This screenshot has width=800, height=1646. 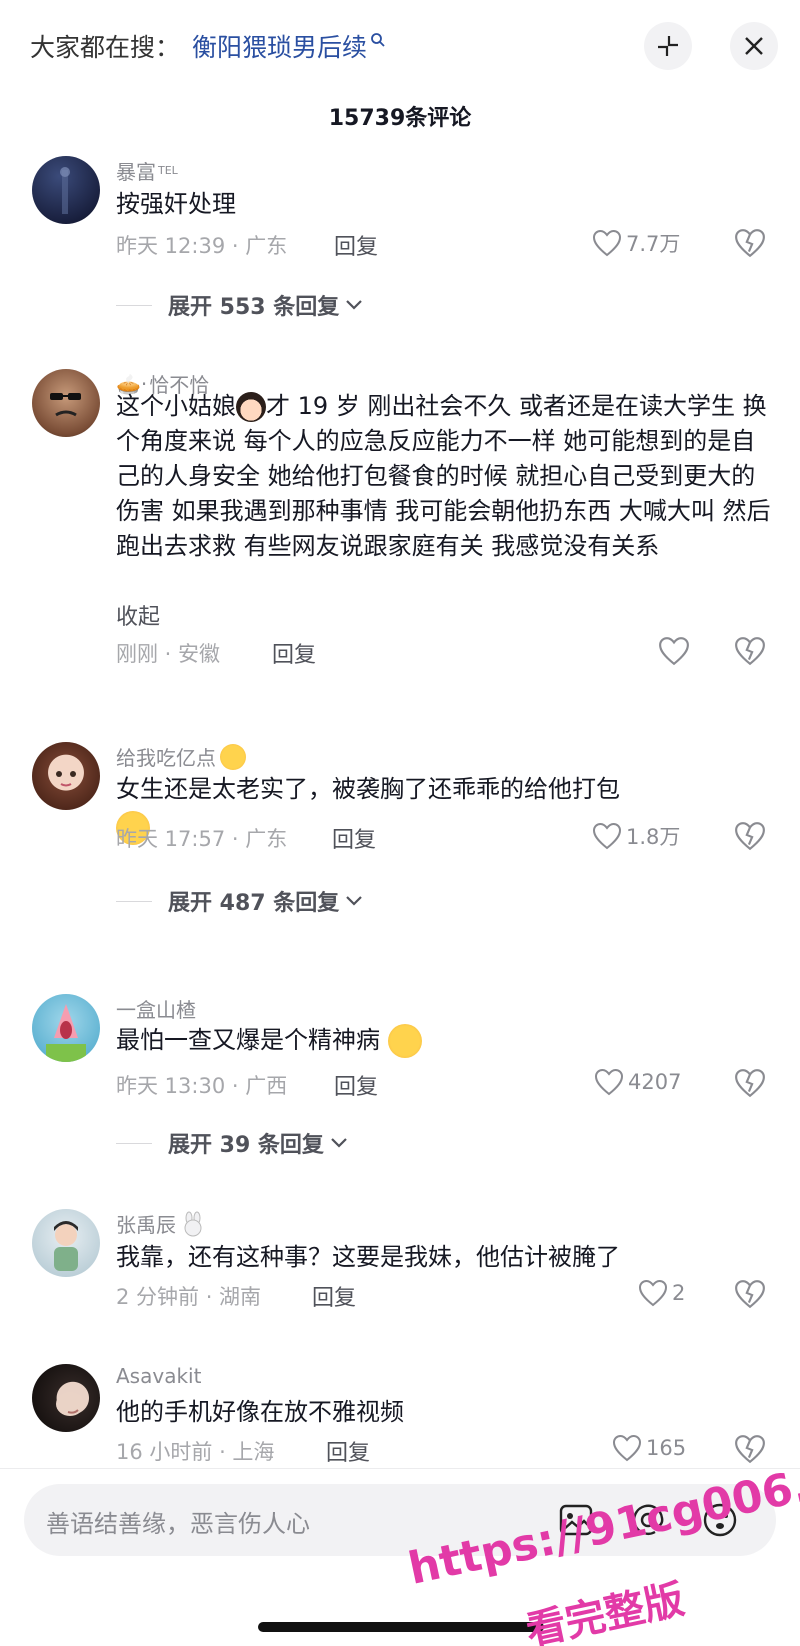 I want to click on expand-replies: 展开 487 条回复, so click(x=239, y=901).